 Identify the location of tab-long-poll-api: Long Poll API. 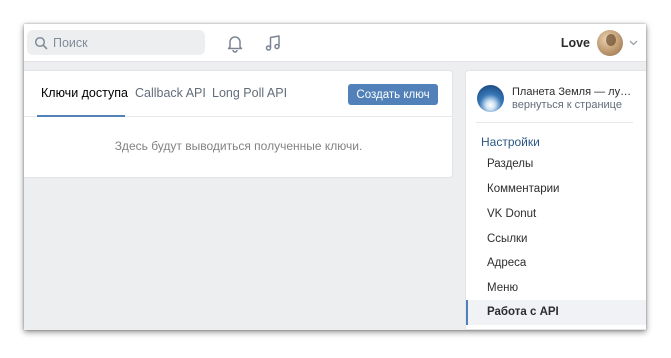
(249, 93).